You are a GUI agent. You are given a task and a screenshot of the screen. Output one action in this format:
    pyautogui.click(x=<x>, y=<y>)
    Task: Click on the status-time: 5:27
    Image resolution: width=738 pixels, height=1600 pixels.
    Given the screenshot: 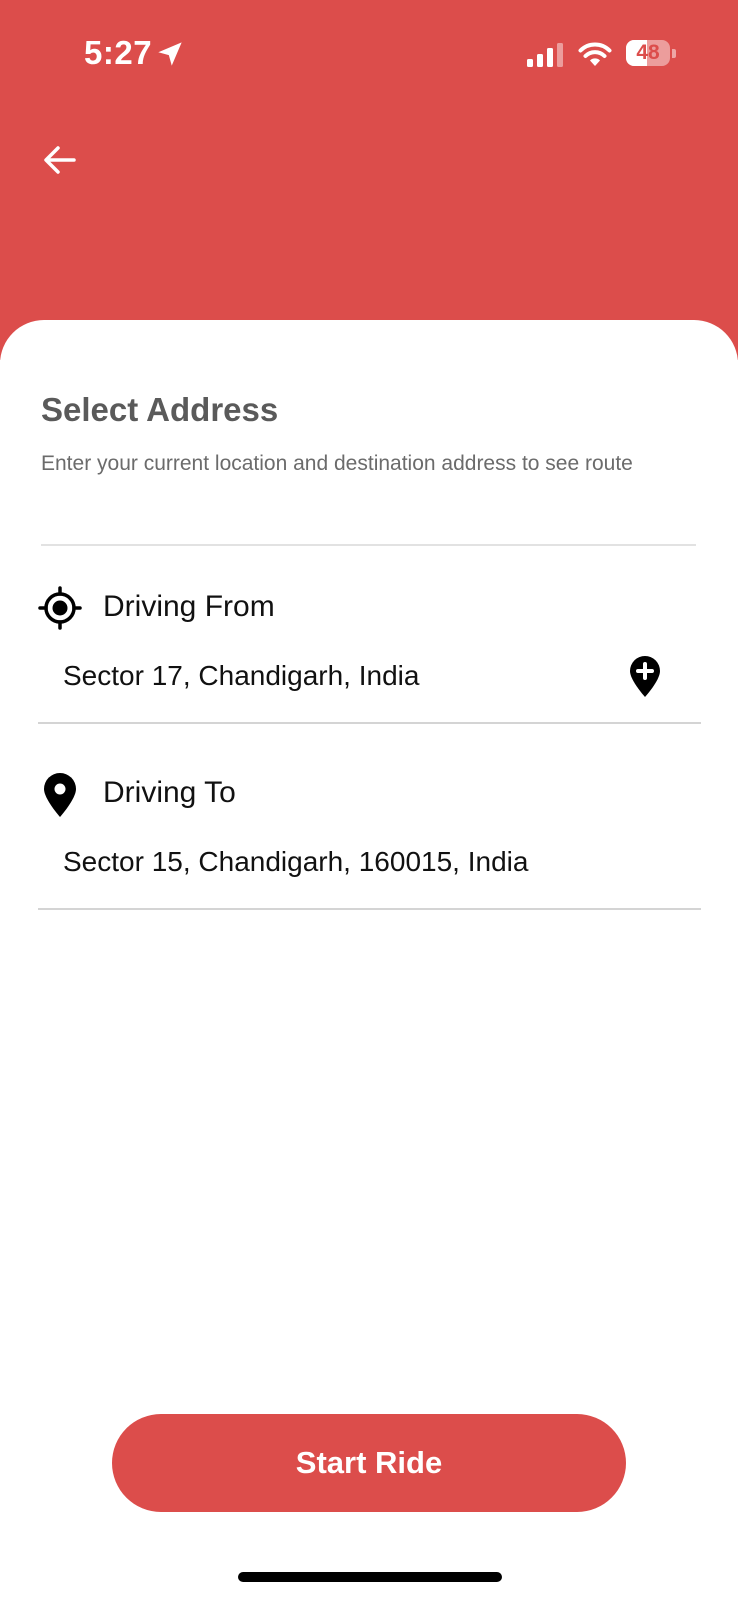 What is the action you would take?
    pyautogui.click(x=118, y=52)
    